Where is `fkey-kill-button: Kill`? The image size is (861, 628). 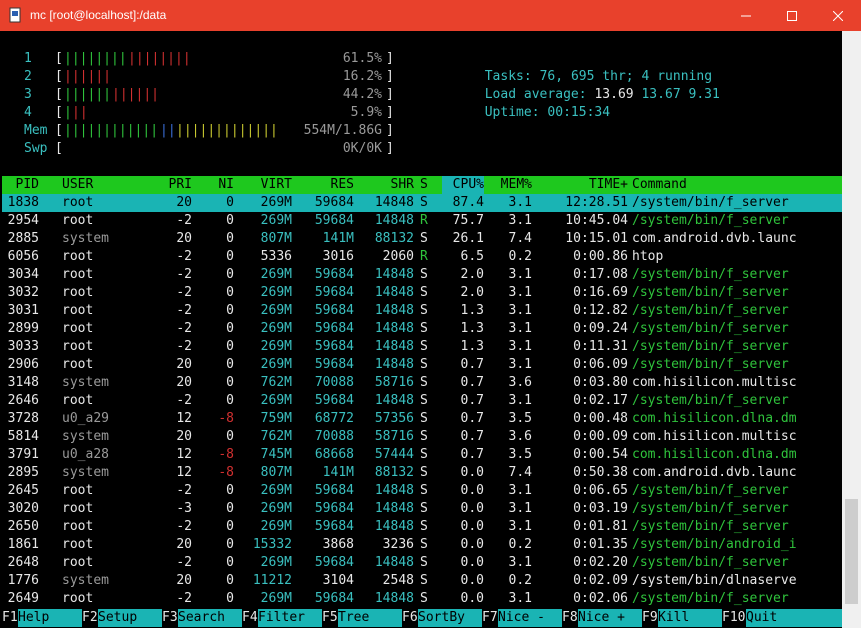 fkey-kill-button: Kill is located at coordinates (690, 618).